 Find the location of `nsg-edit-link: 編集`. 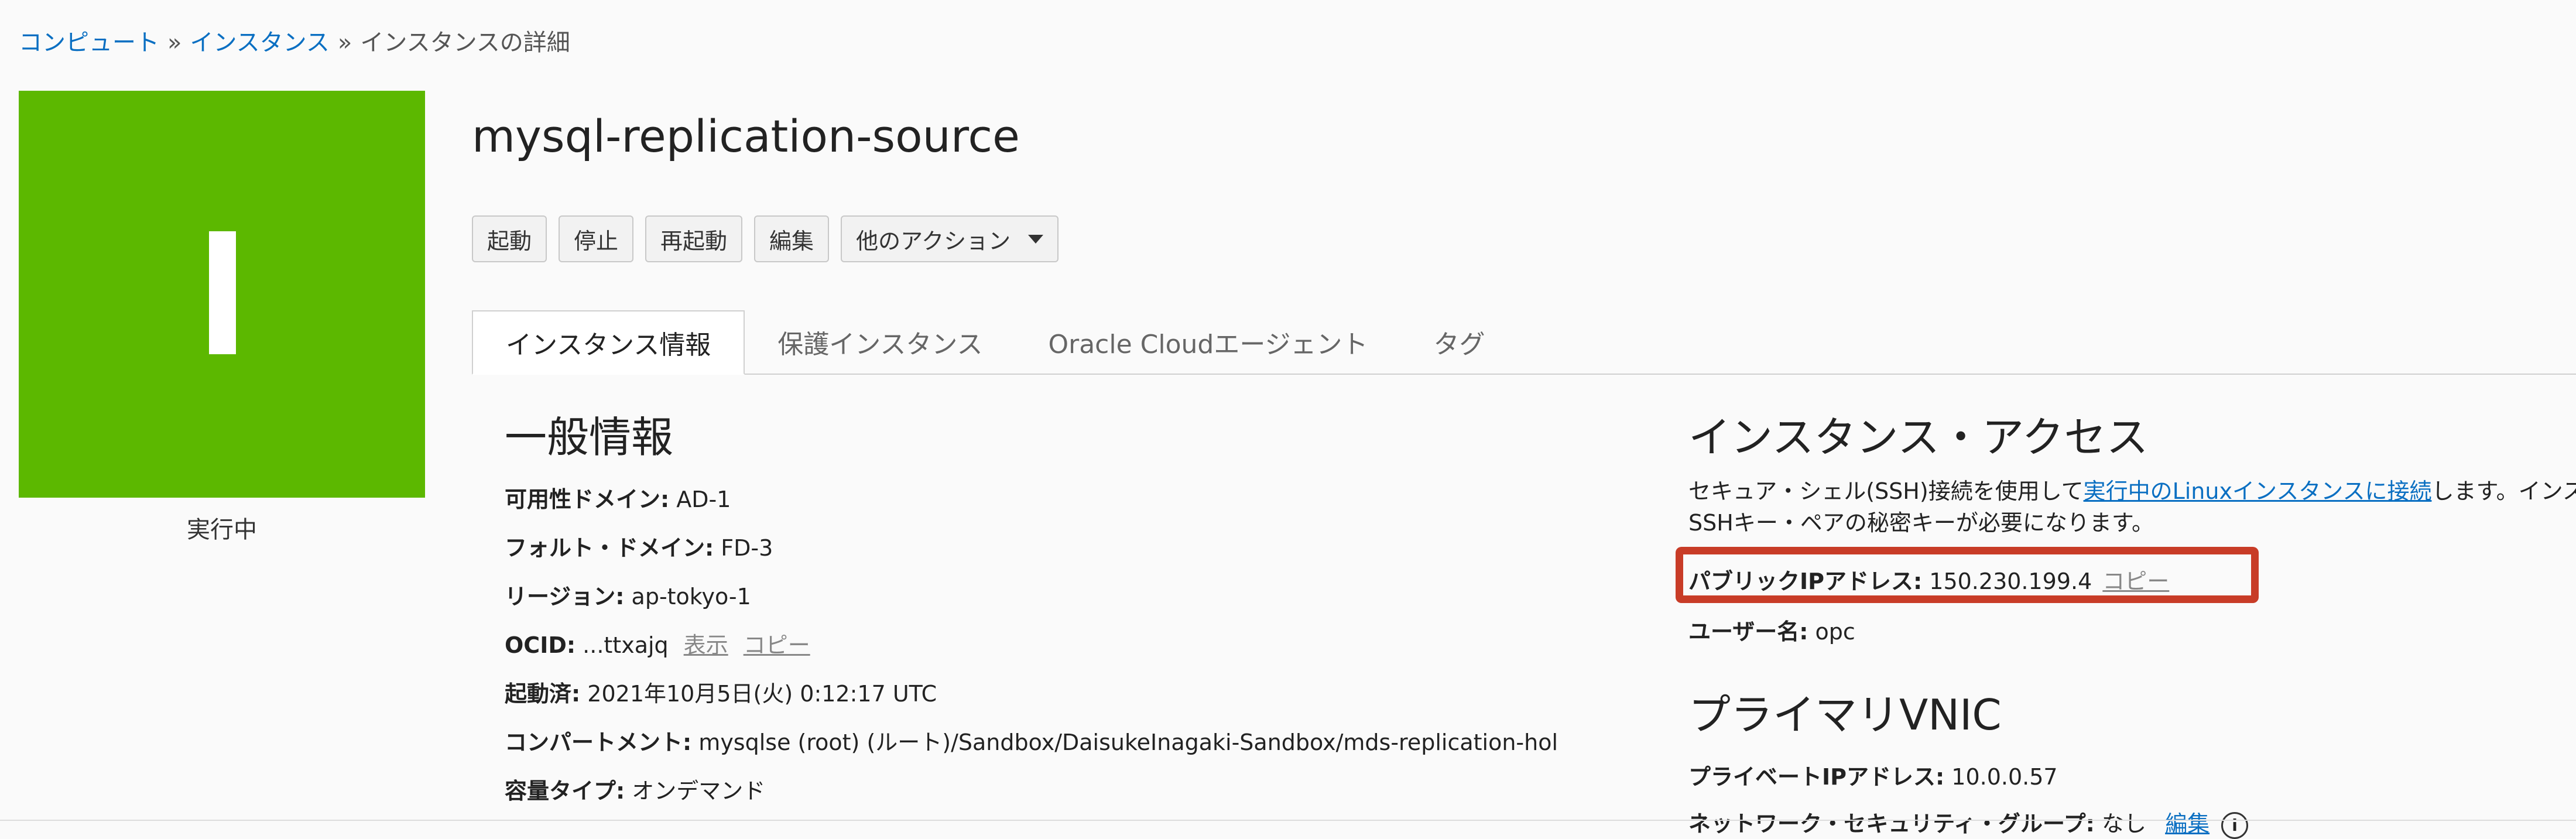

nsg-edit-link: 編集 is located at coordinates (2187, 824).